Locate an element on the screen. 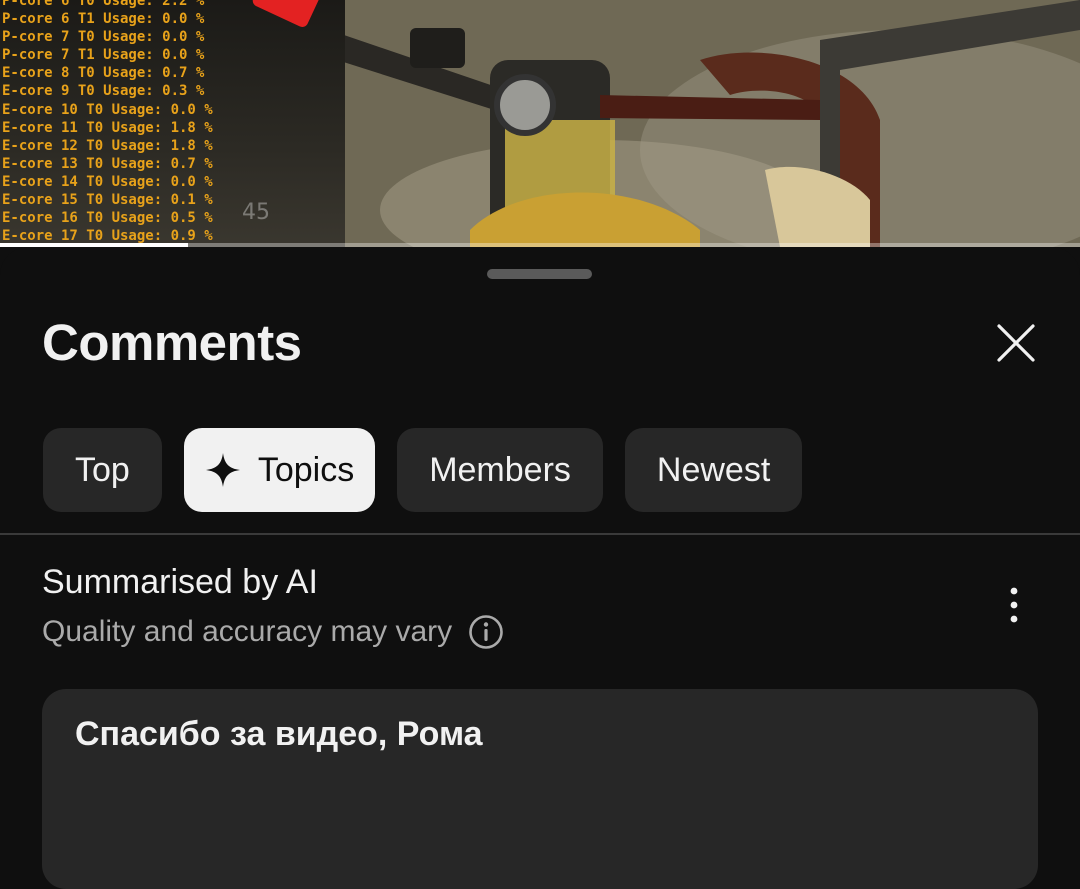  ai-summary-disclaimer: Quality and accuracy may vary is located at coordinates (273, 632).